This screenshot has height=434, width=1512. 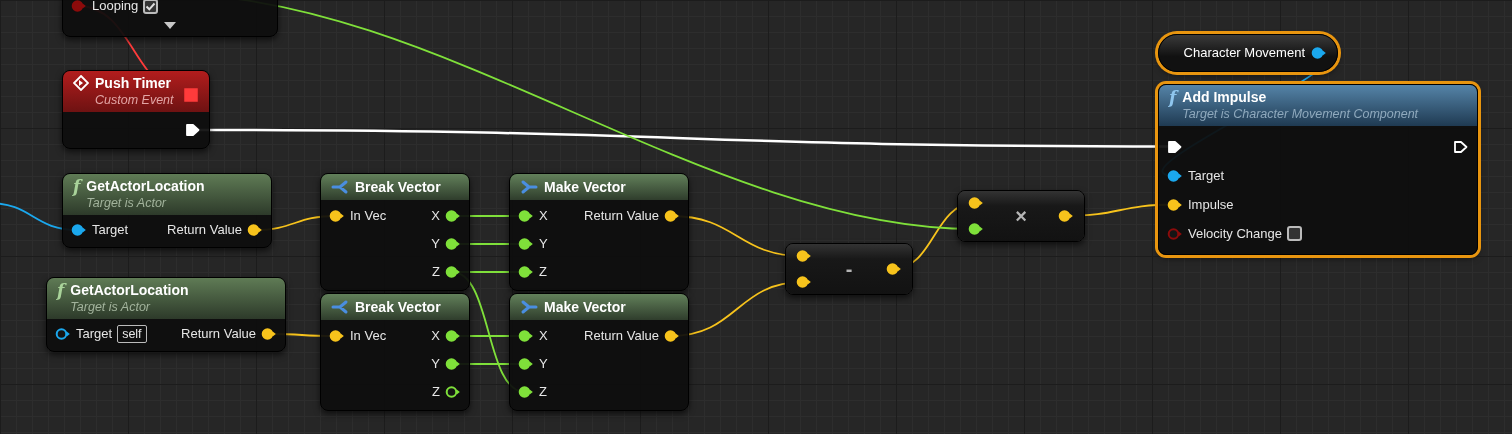 What do you see at coordinates (166, 314) in the screenshot?
I see `blueprint-node: f GetActorLocation Target is Actor Target self Return Value` at bounding box center [166, 314].